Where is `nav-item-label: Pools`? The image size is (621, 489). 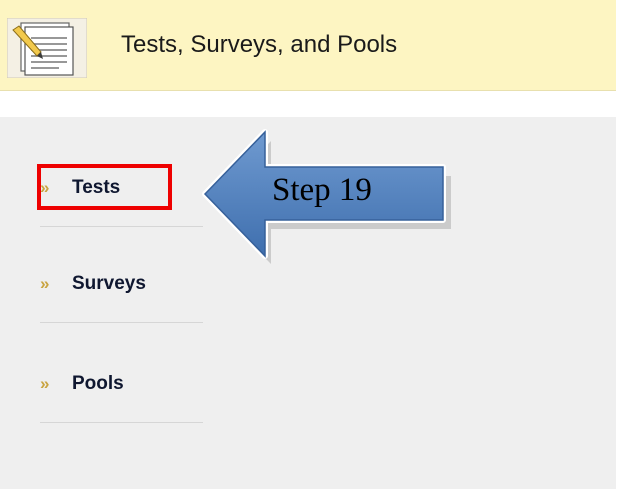
nav-item-label: Pools is located at coordinates (98, 384).